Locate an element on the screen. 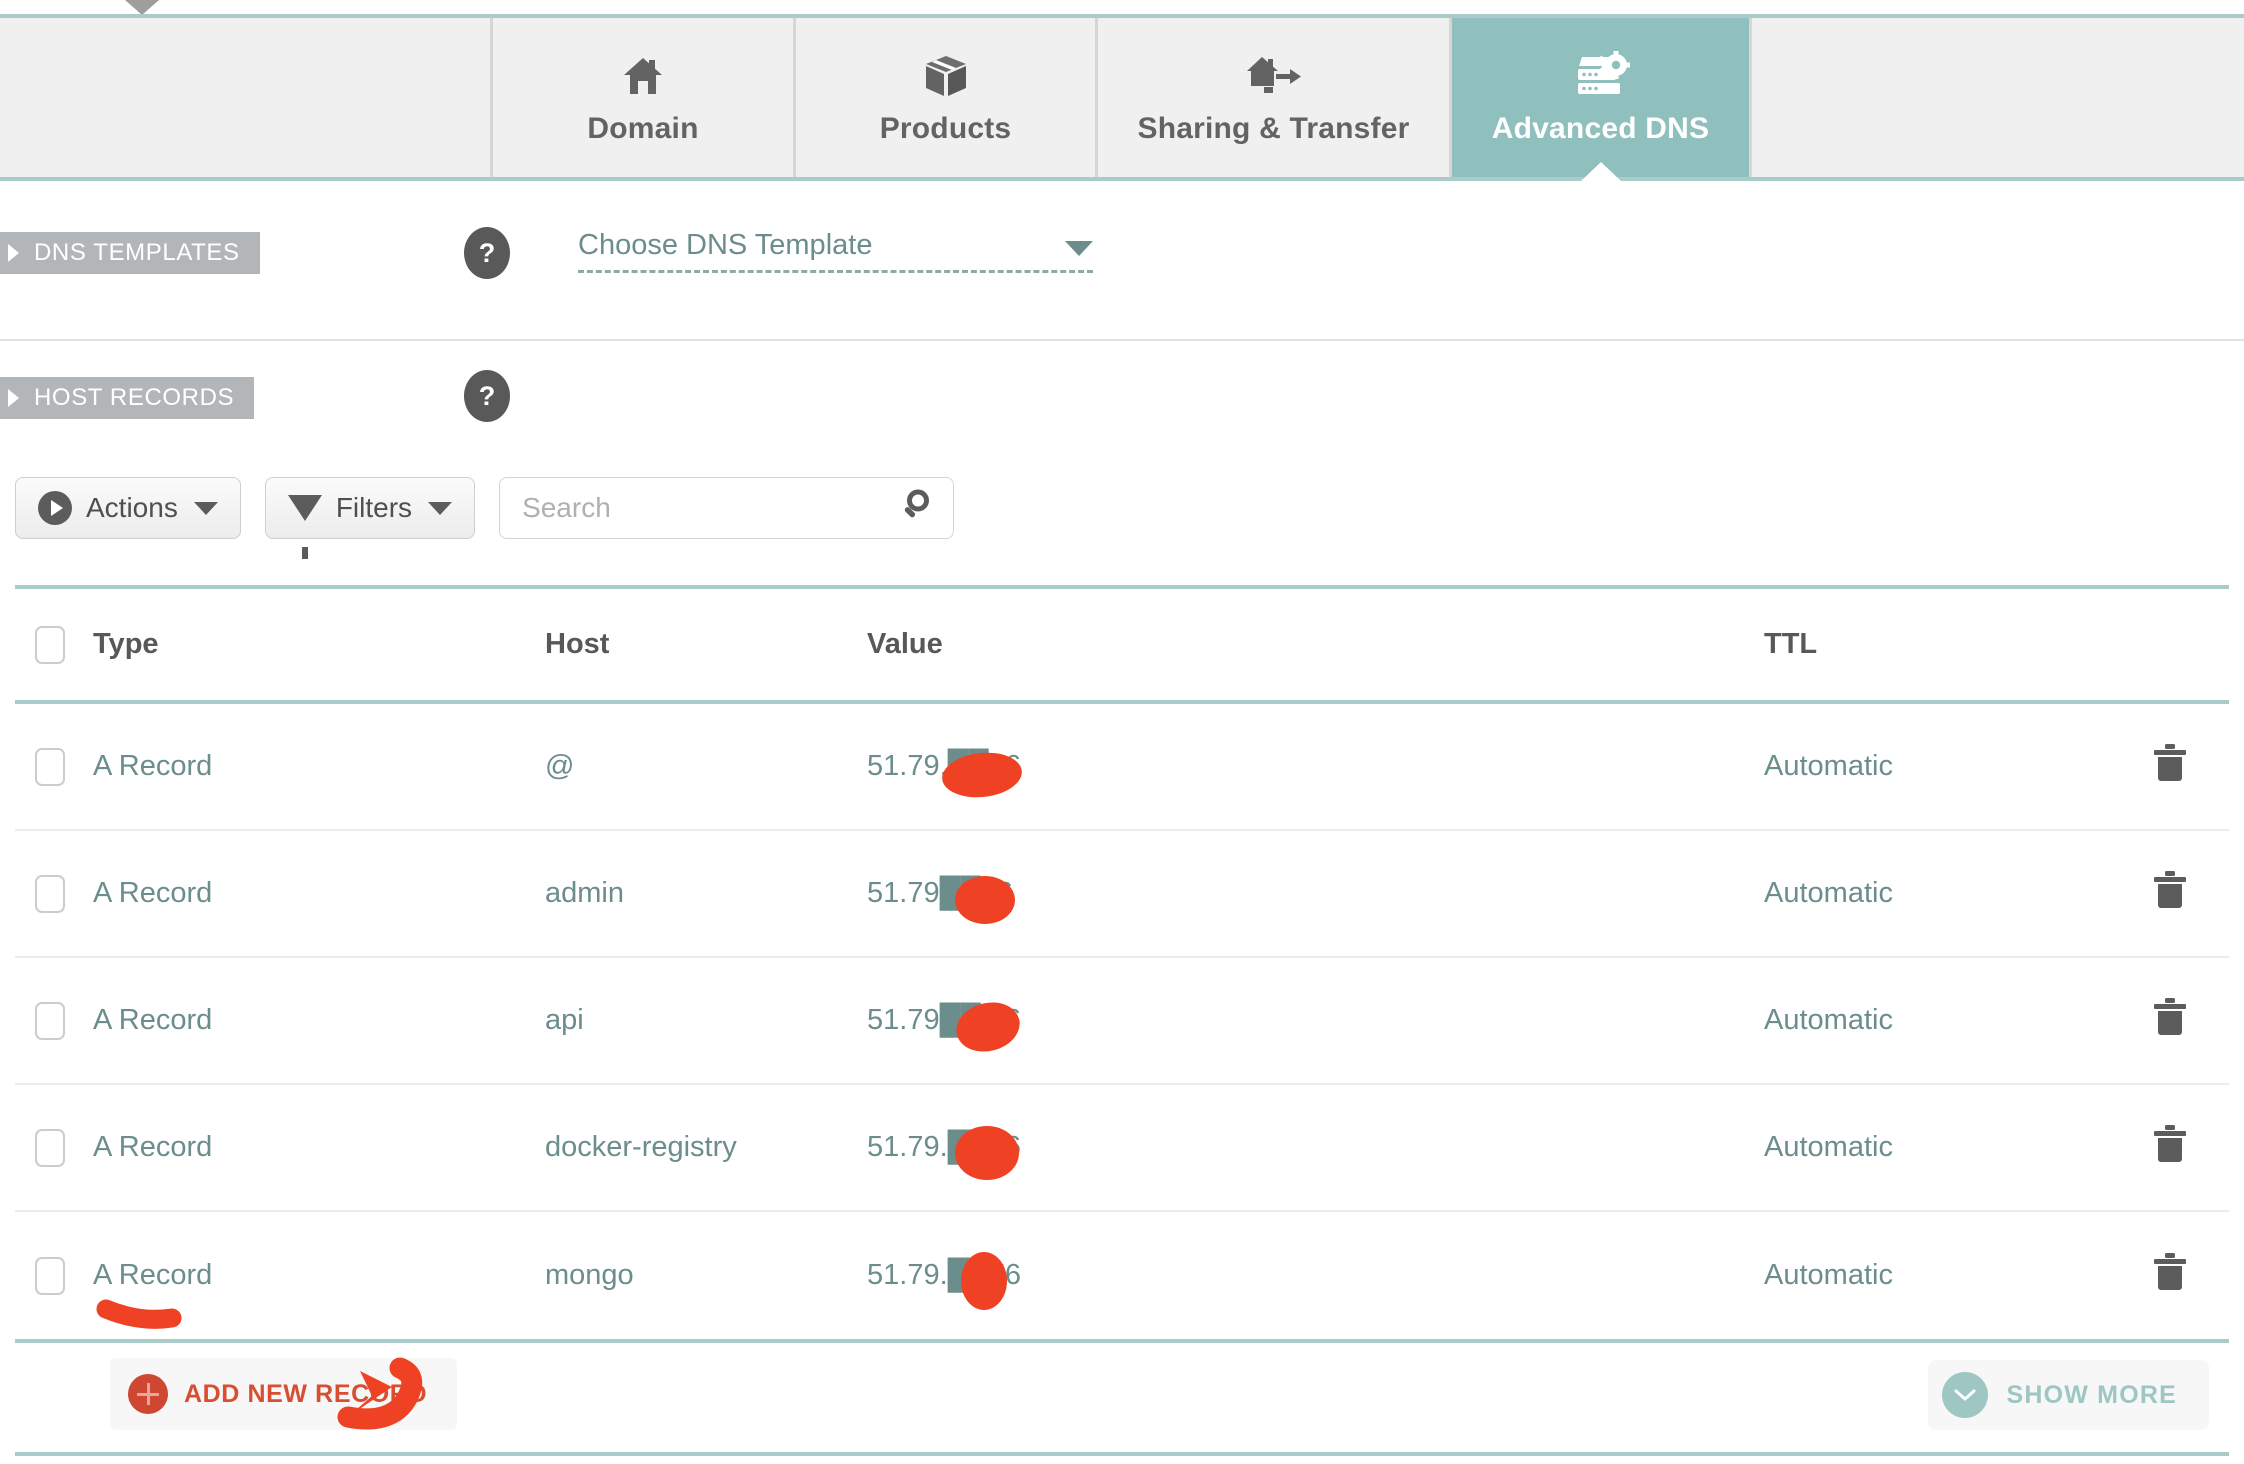 This screenshot has width=2244, height=1464. add-new-record-label: ADD NEW RECORD is located at coordinates (306, 1393).